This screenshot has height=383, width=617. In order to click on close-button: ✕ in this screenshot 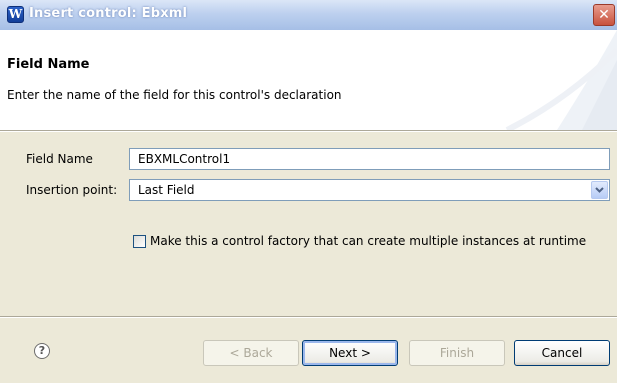, I will do `click(604, 15)`.